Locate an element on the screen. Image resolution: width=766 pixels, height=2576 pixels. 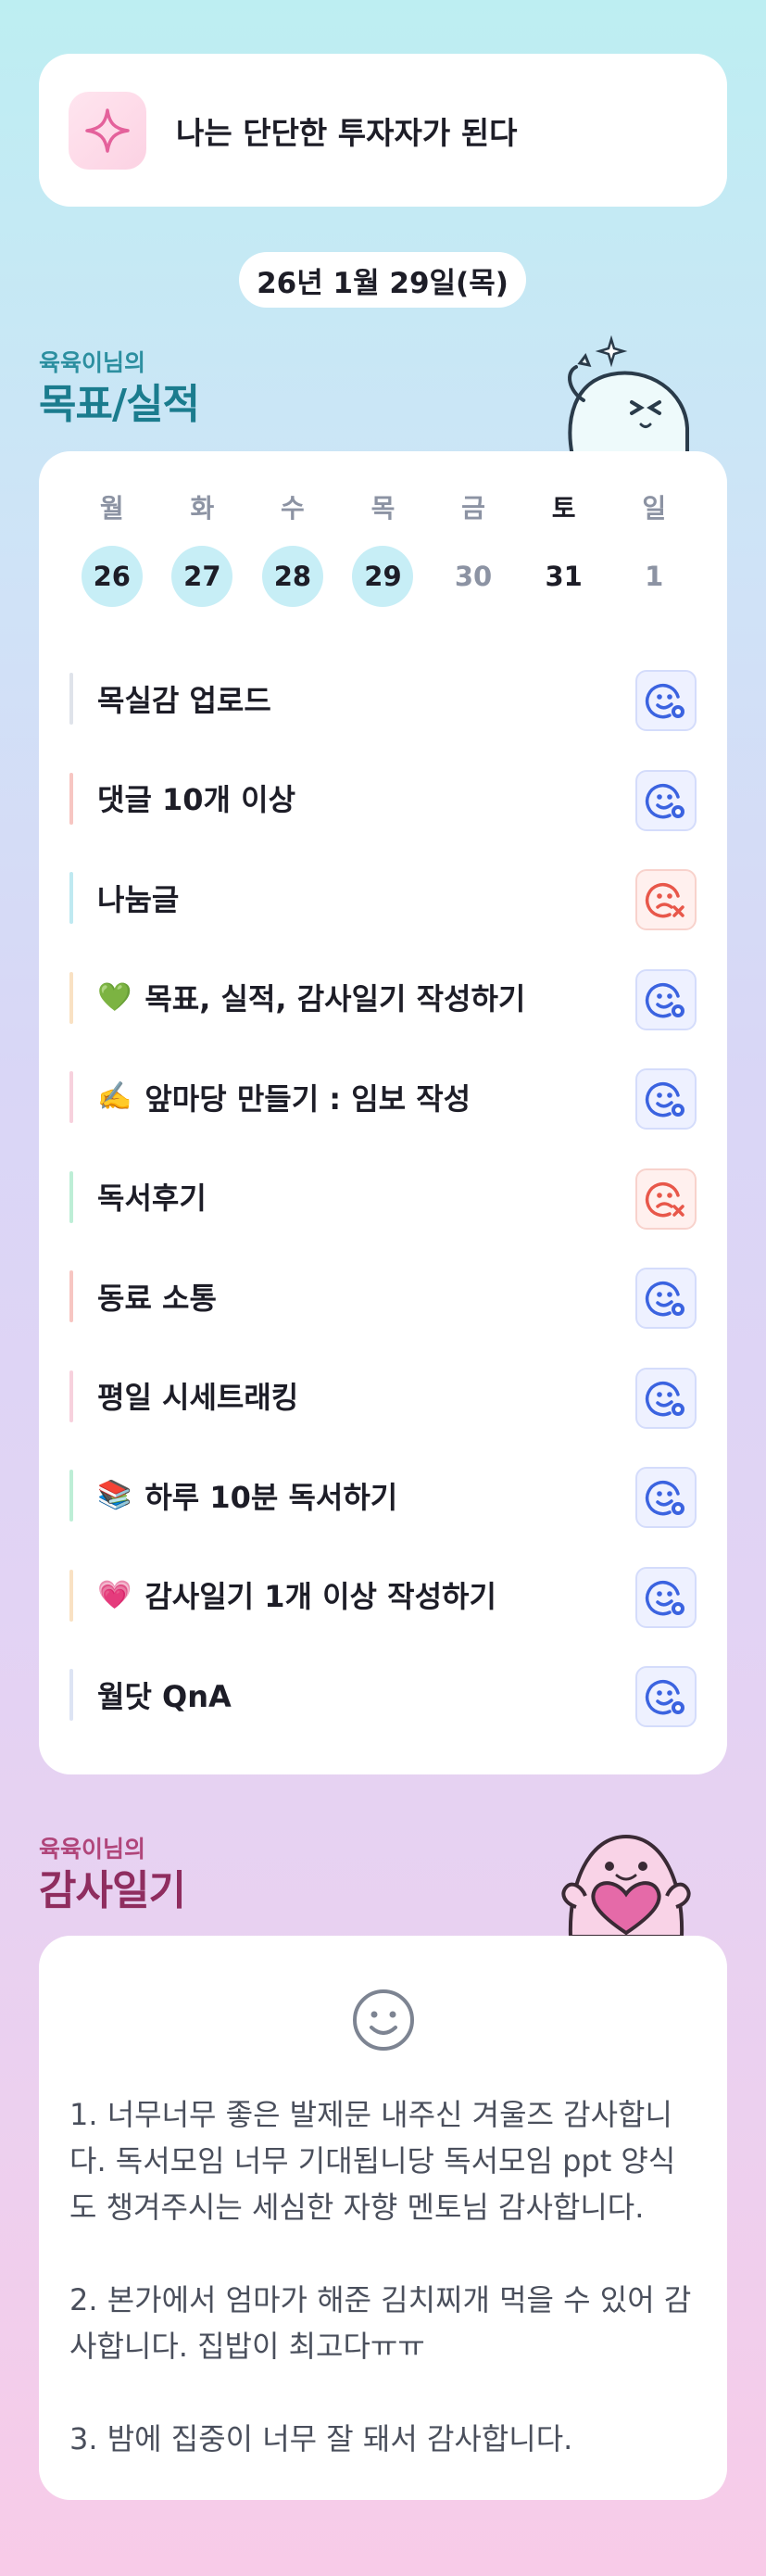
calendar-date: 29 is located at coordinates (383, 577).